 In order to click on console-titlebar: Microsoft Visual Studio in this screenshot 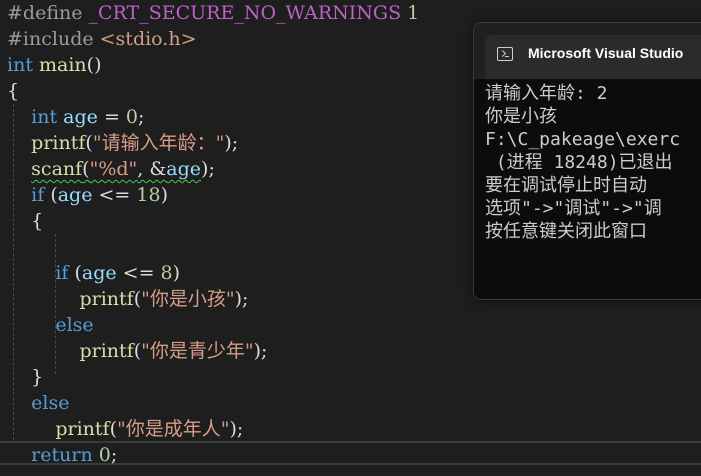, I will do `click(587, 51)`.